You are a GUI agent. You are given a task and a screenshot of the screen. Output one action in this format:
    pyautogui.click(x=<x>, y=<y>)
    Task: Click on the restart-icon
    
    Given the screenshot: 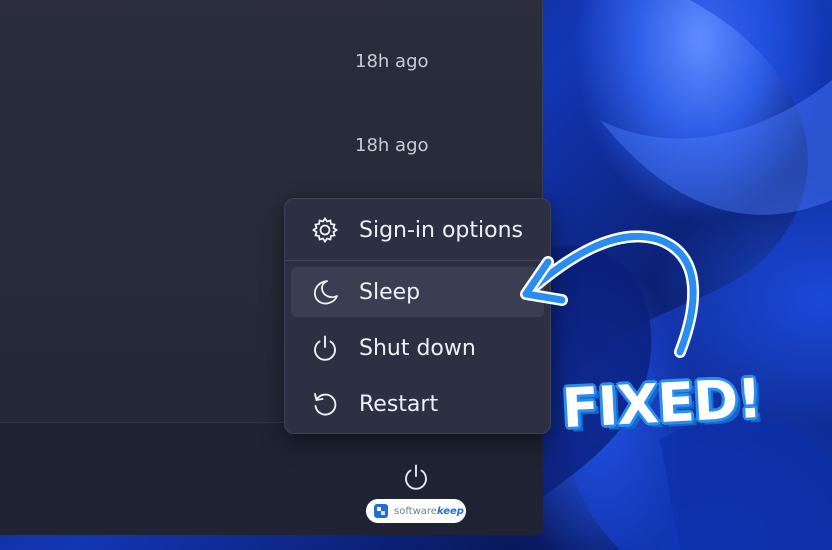 What is the action you would take?
    pyautogui.click(x=325, y=404)
    